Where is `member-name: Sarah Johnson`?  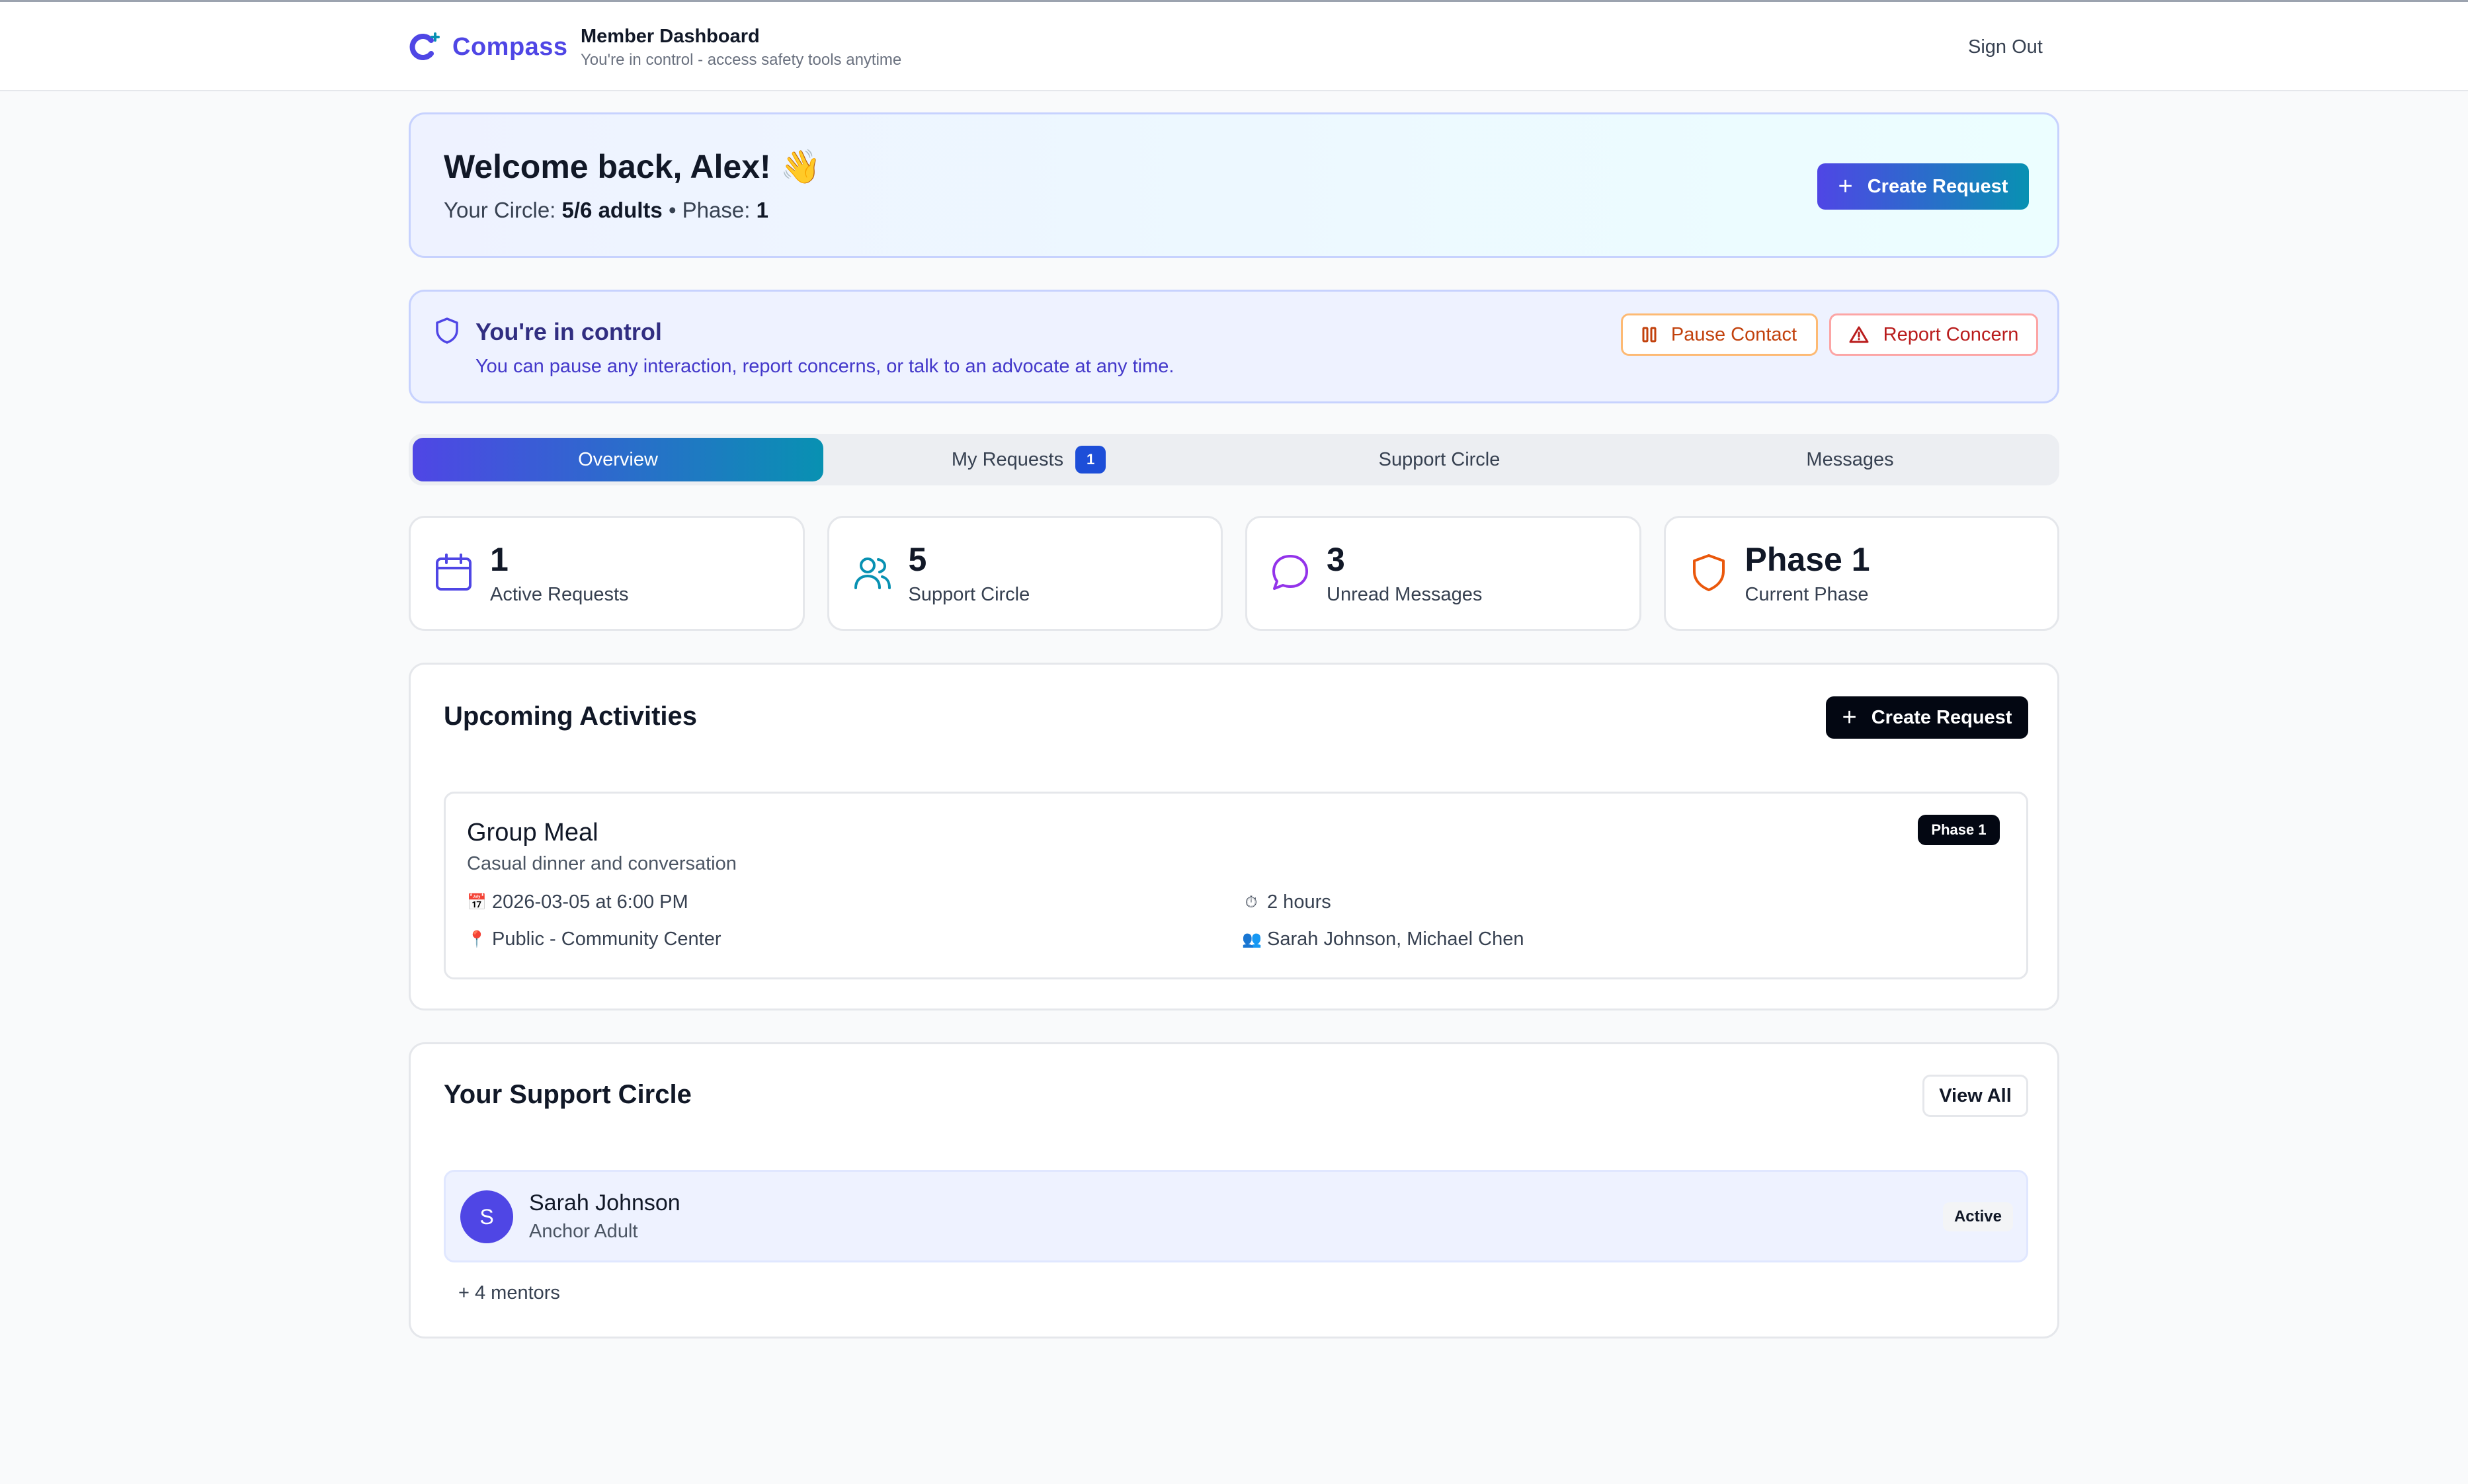 member-name: Sarah Johnson is located at coordinates (604, 1203).